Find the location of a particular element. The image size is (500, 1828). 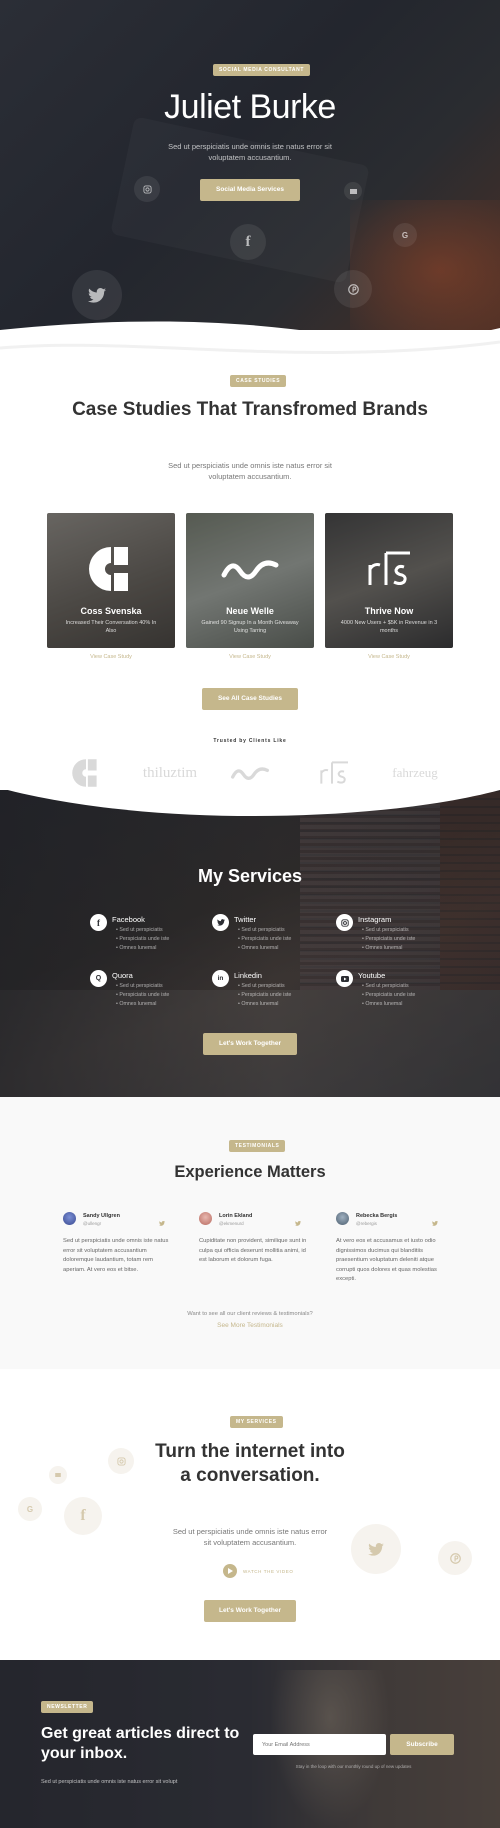

services-title: My Services is located at coordinates (250, 876).